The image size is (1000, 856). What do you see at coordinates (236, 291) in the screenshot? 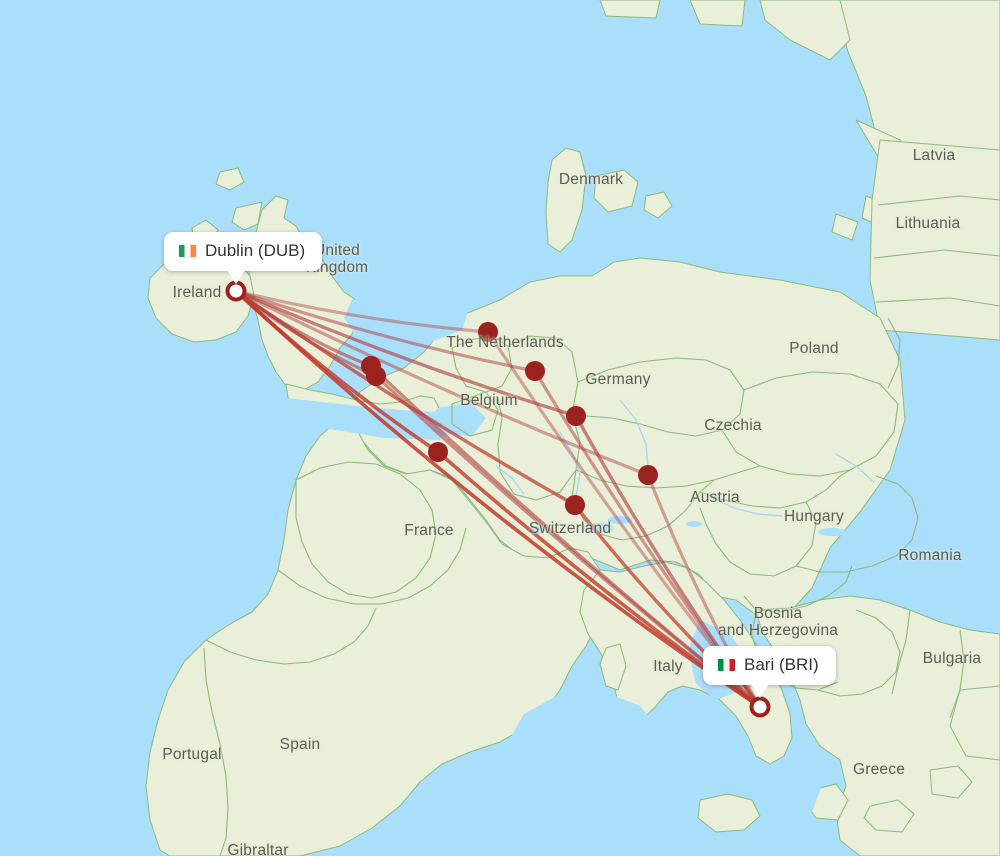
I see `origin-marker` at bounding box center [236, 291].